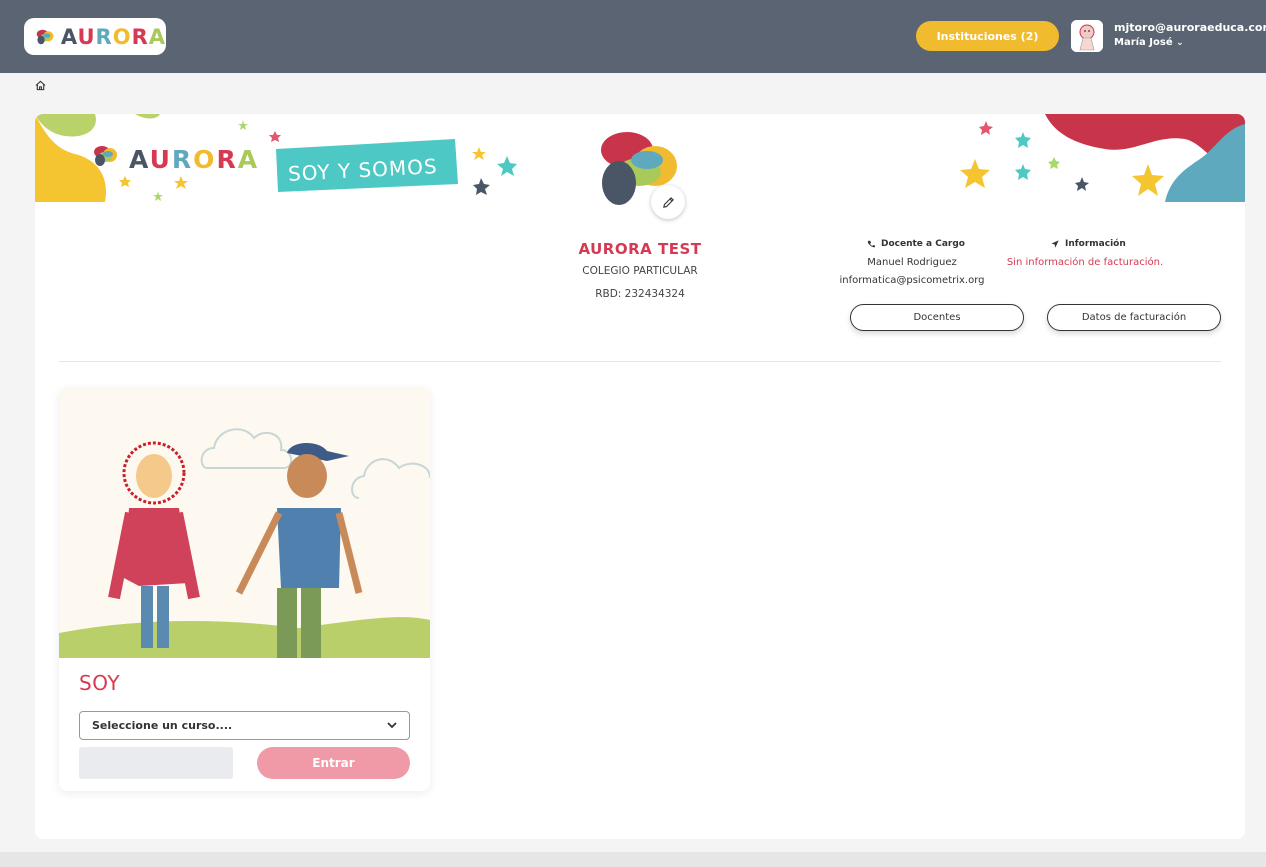 The width and height of the screenshot is (1266, 867). I want to click on aurora-logo: AURORA, so click(95, 36).